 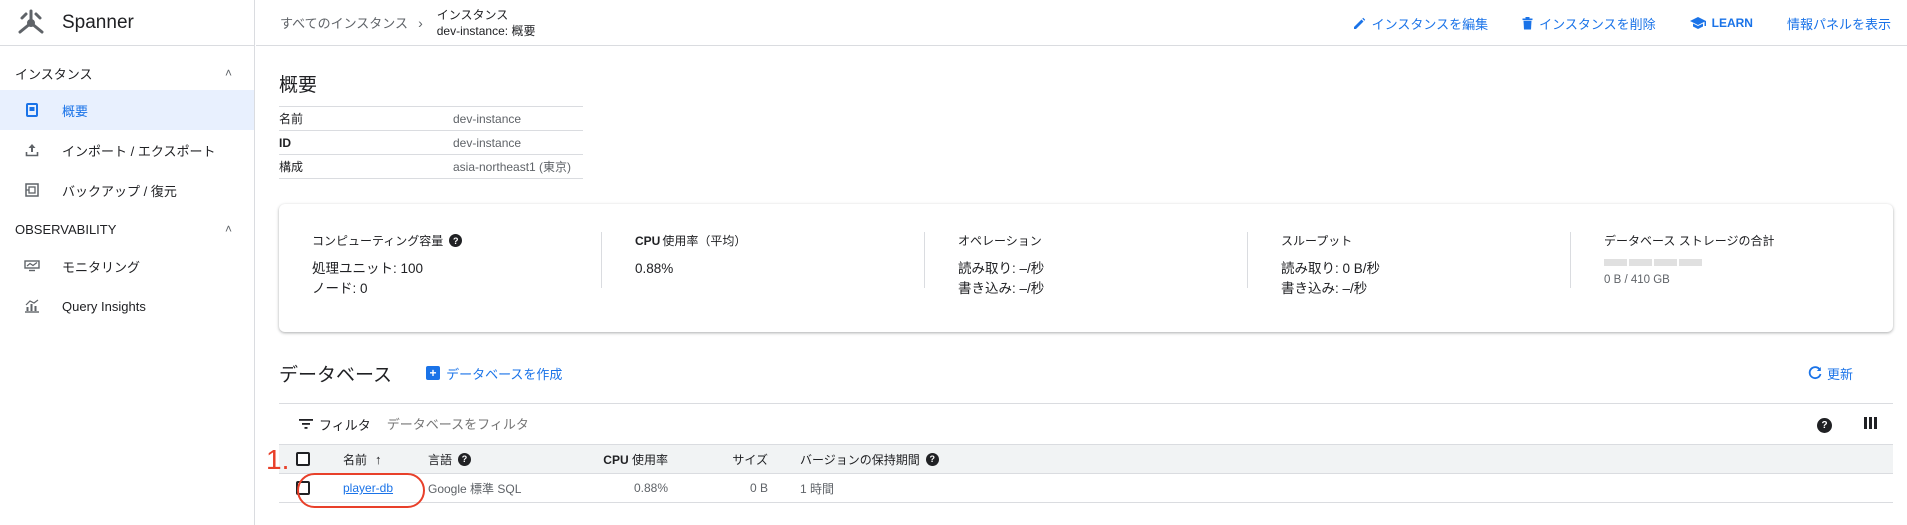 What do you see at coordinates (31, 23) in the screenshot?
I see `spanner-logo-icon` at bounding box center [31, 23].